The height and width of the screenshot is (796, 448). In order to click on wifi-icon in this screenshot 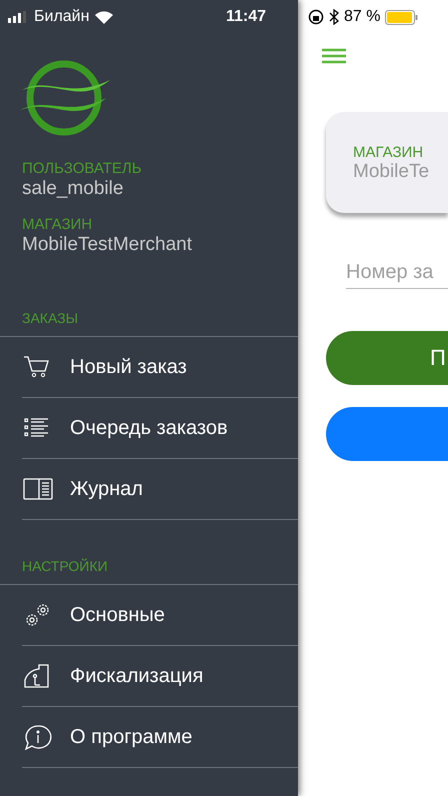, I will do `click(104, 17)`.